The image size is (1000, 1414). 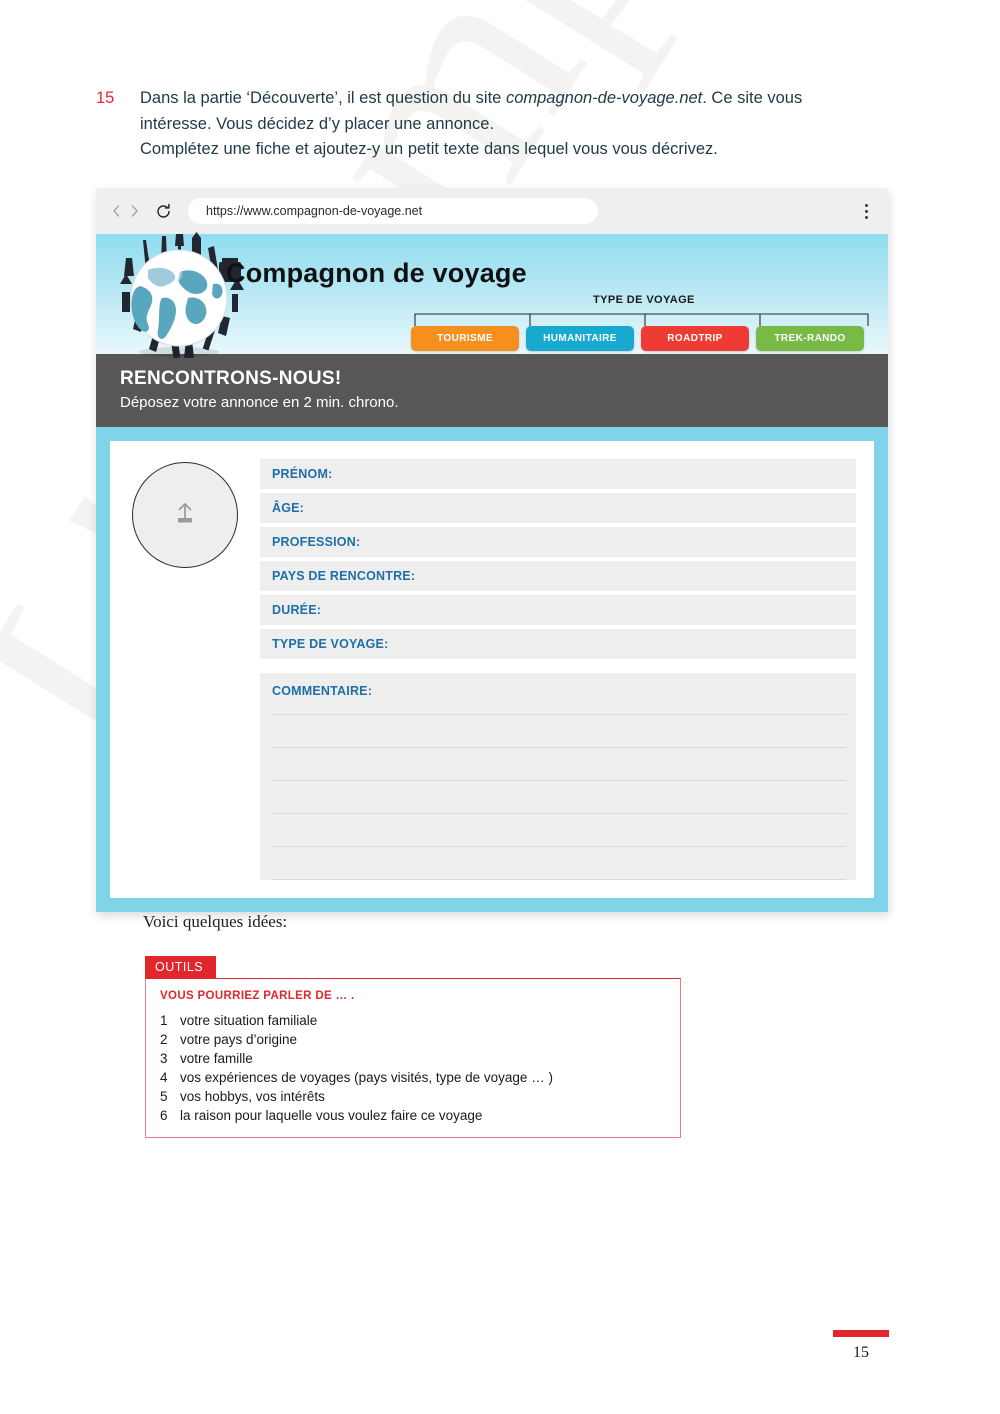 What do you see at coordinates (413, 1020) in the screenshot?
I see `list-item: 1 votre situation familiale` at bounding box center [413, 1020].